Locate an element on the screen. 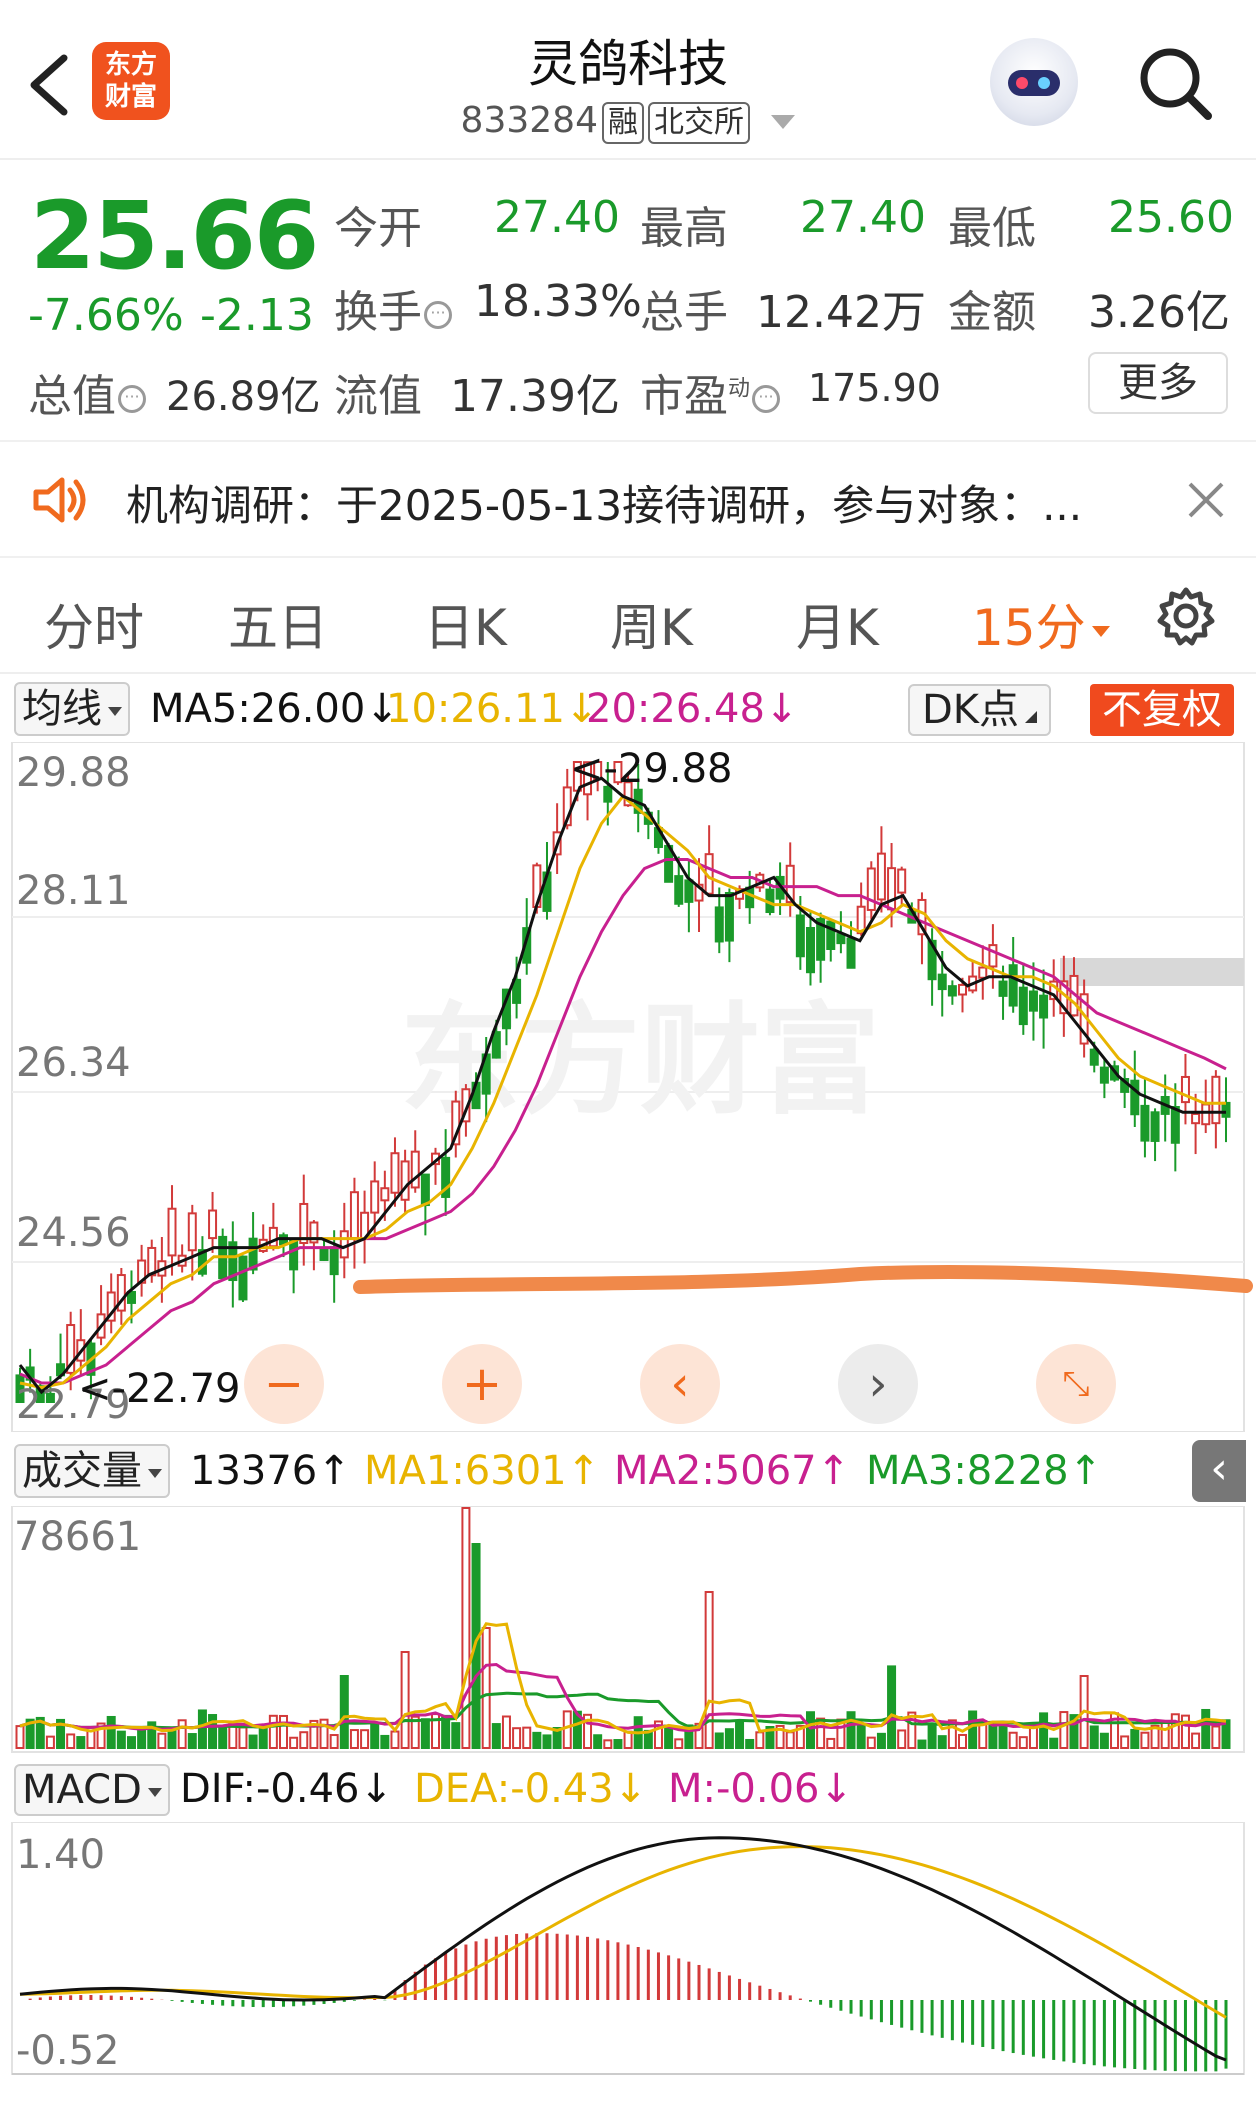 The width and height of the screenshot is (1256, 2106). float-value: 17.39亿 is located at coordinates (535, 396).